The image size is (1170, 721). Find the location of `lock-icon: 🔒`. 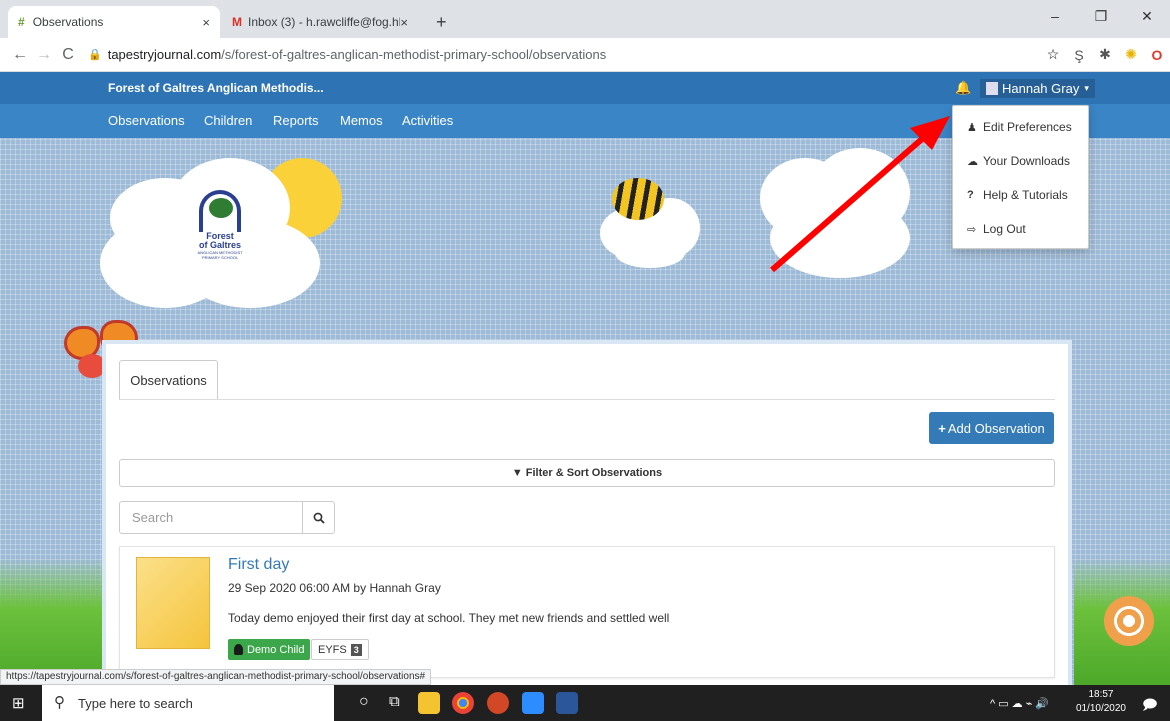

lock-icon: 🔒 is located at coordinates (95, 55).